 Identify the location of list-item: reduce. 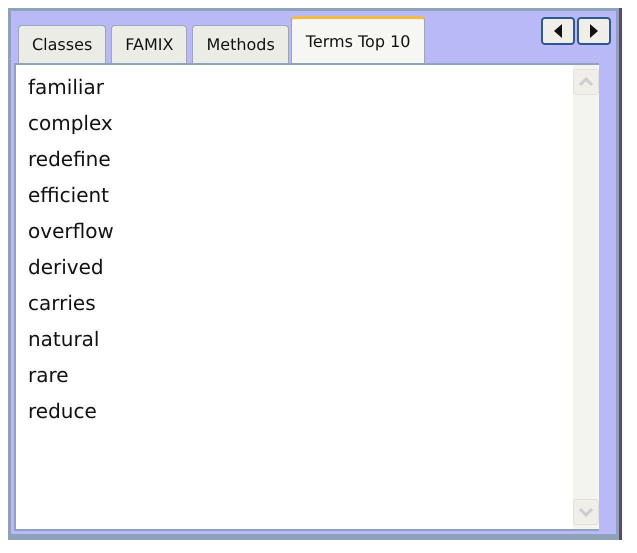
(294, 411).